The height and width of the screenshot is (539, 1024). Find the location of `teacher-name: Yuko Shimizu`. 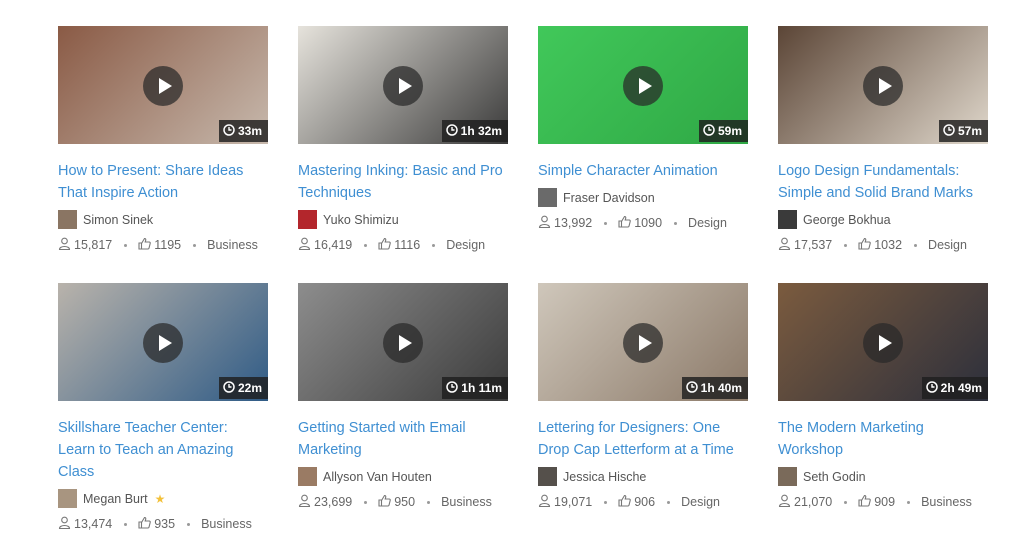

teacher-name: Yuko Shimizu is located at coordinates (361, 220).